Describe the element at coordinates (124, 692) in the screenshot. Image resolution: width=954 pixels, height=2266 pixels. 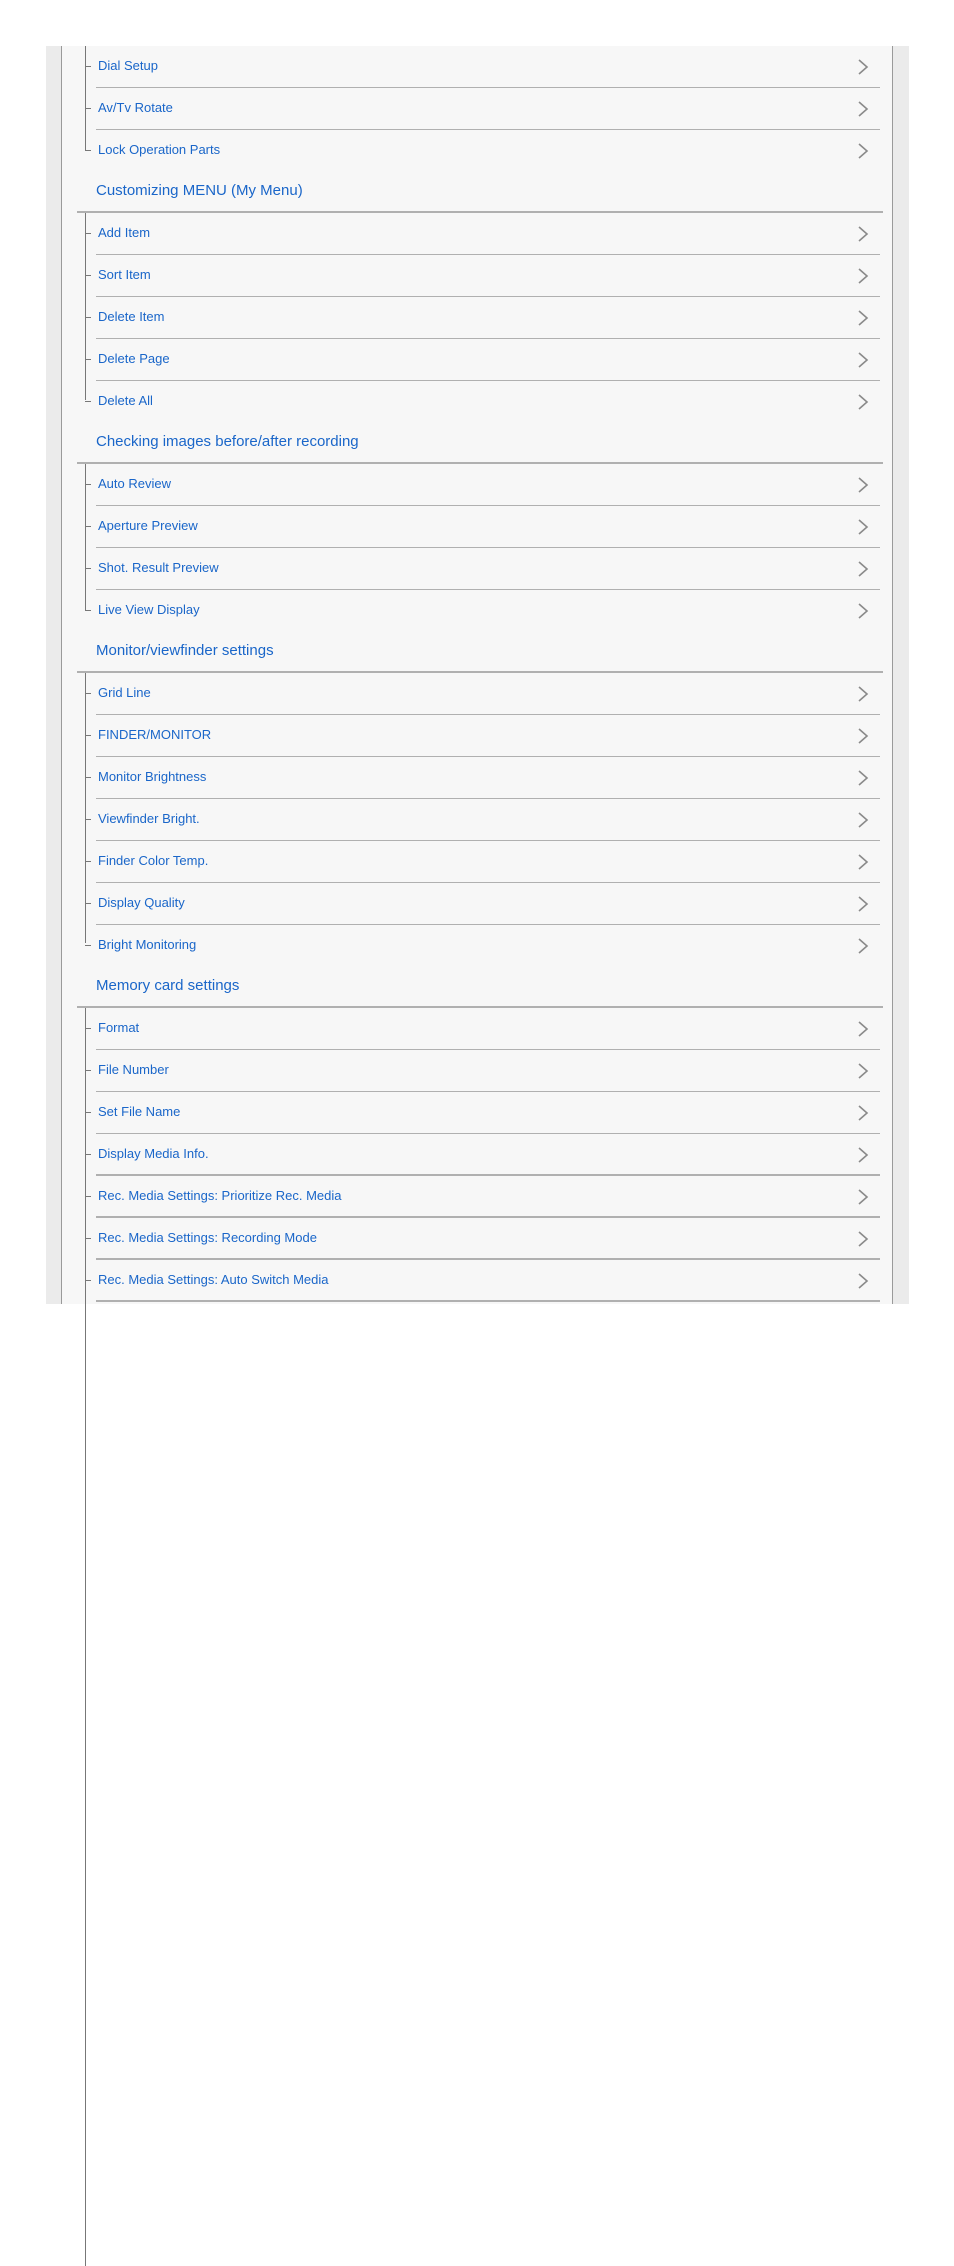
I see `menu-item-label: Grid Line` at that location.